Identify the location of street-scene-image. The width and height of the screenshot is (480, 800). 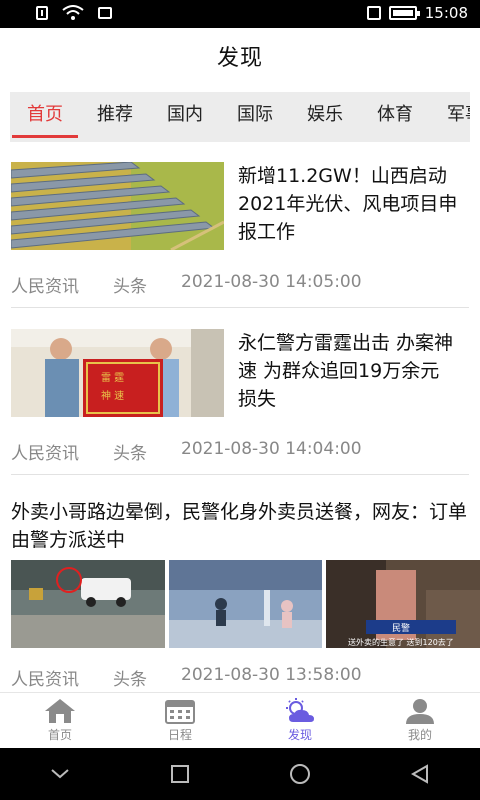
(88, 604).